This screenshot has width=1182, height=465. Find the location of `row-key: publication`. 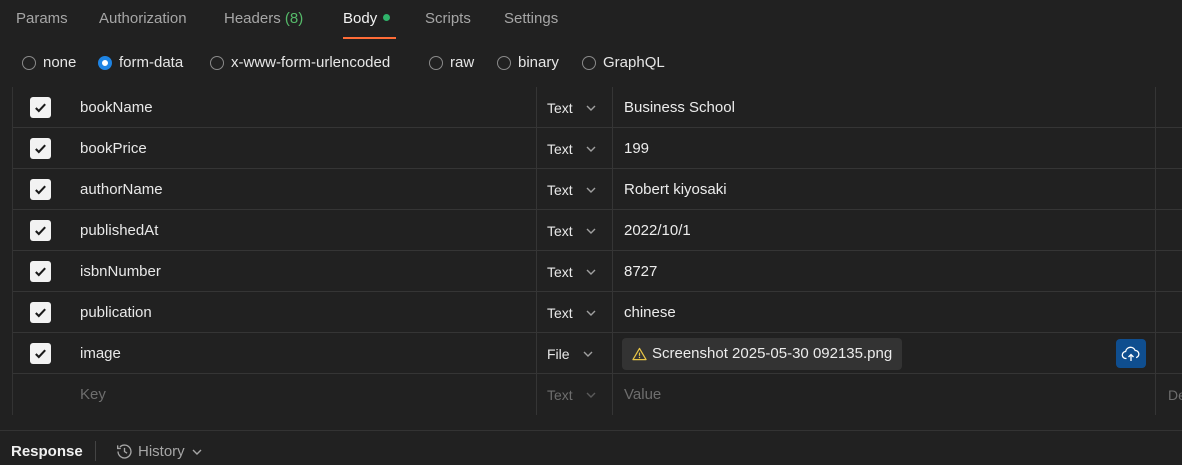

row-key: publication is located at coordinates (302, 312).